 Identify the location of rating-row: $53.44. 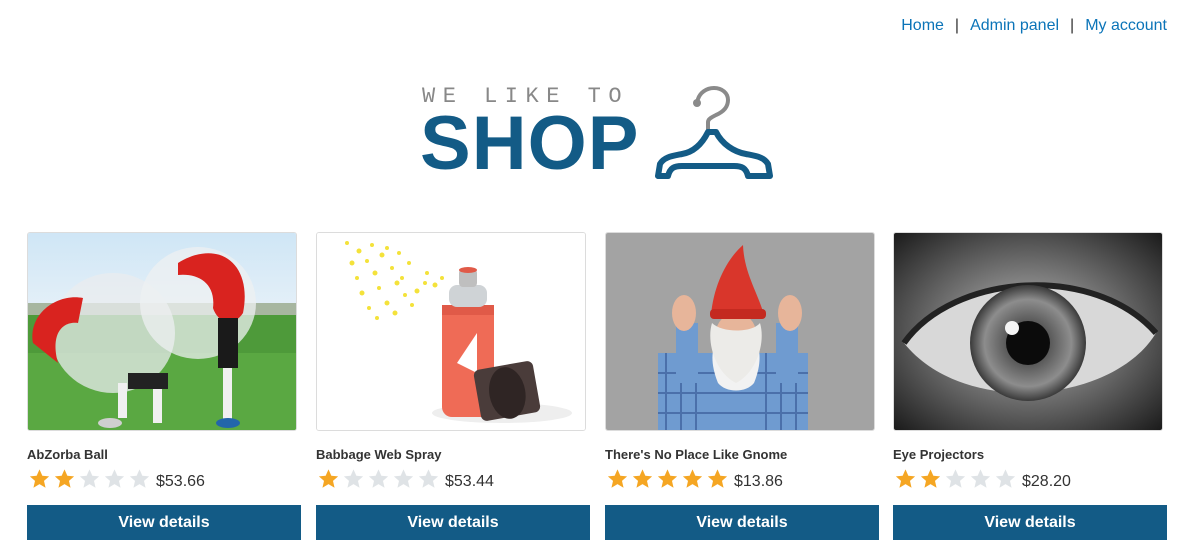
(453, 479).